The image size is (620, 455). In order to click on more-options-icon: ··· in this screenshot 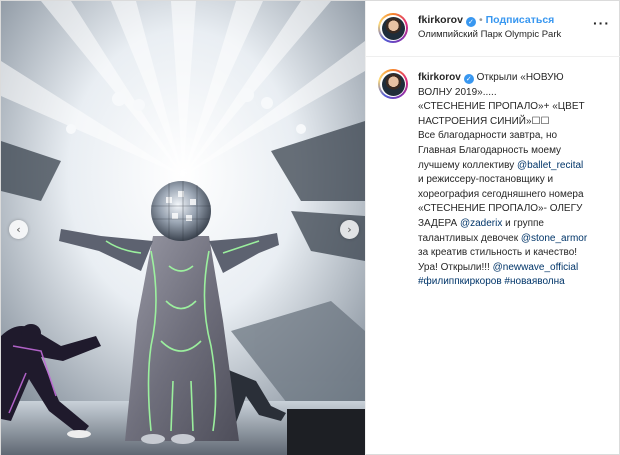, I will do `click(601, 23)`.